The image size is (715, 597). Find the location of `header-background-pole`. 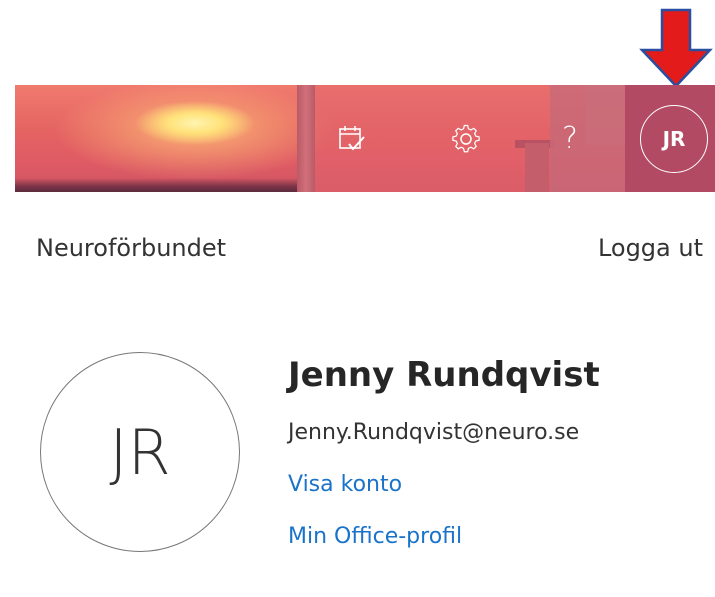

header-background-pole is located at coordinates (306, 138).